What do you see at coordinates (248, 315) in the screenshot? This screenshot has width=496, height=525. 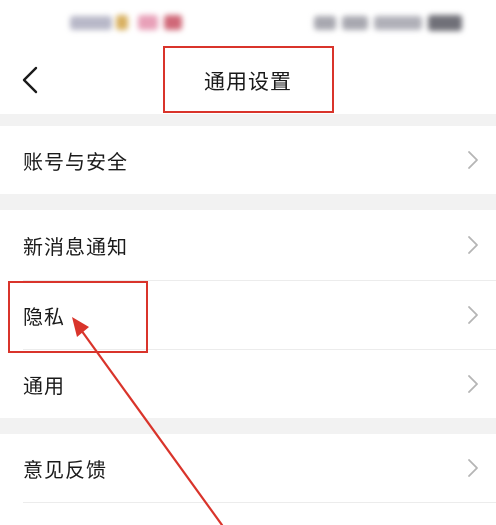 I see `settings-row-privacy: 隐私` at bounding box center [248, 315].